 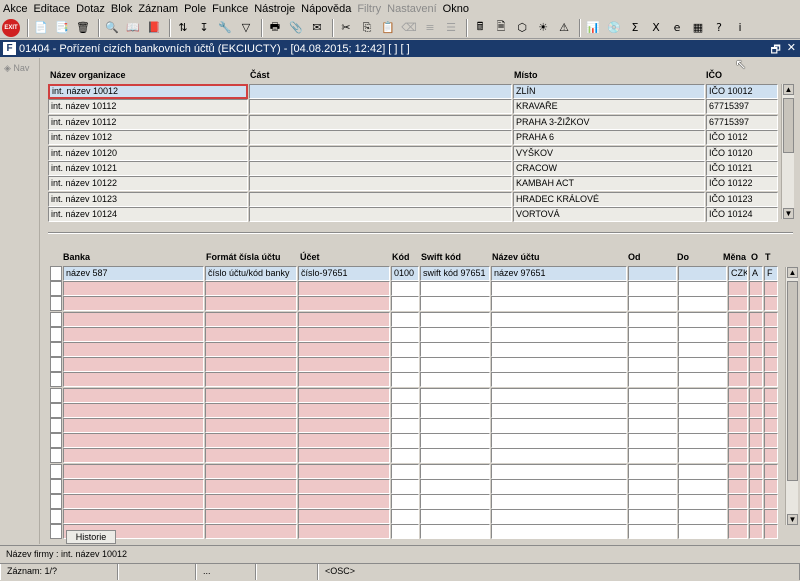 I want to click on document-icon: 🗎, so click(x=501, y=28).